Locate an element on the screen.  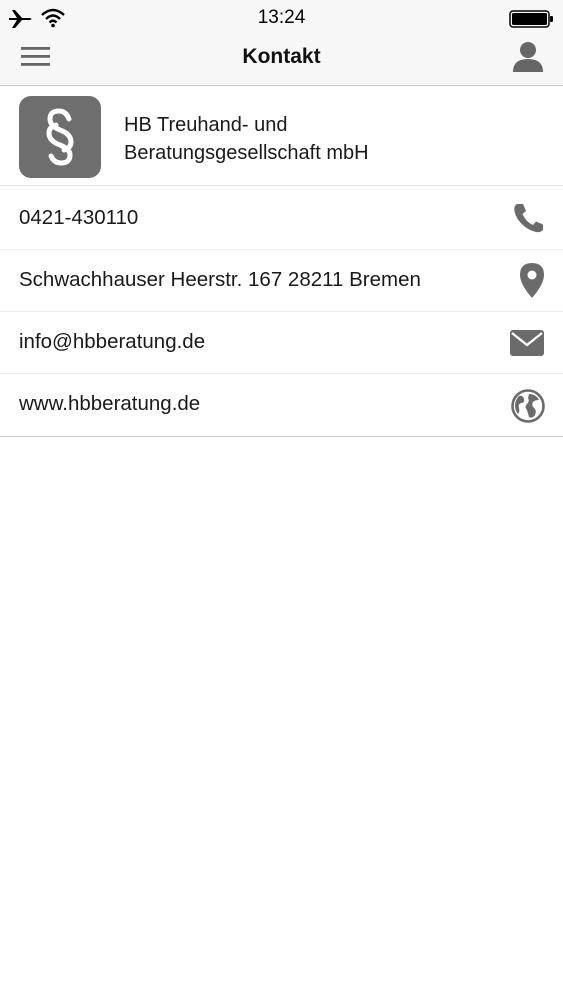
paragraph-icon is located at coordinates (60, 137).